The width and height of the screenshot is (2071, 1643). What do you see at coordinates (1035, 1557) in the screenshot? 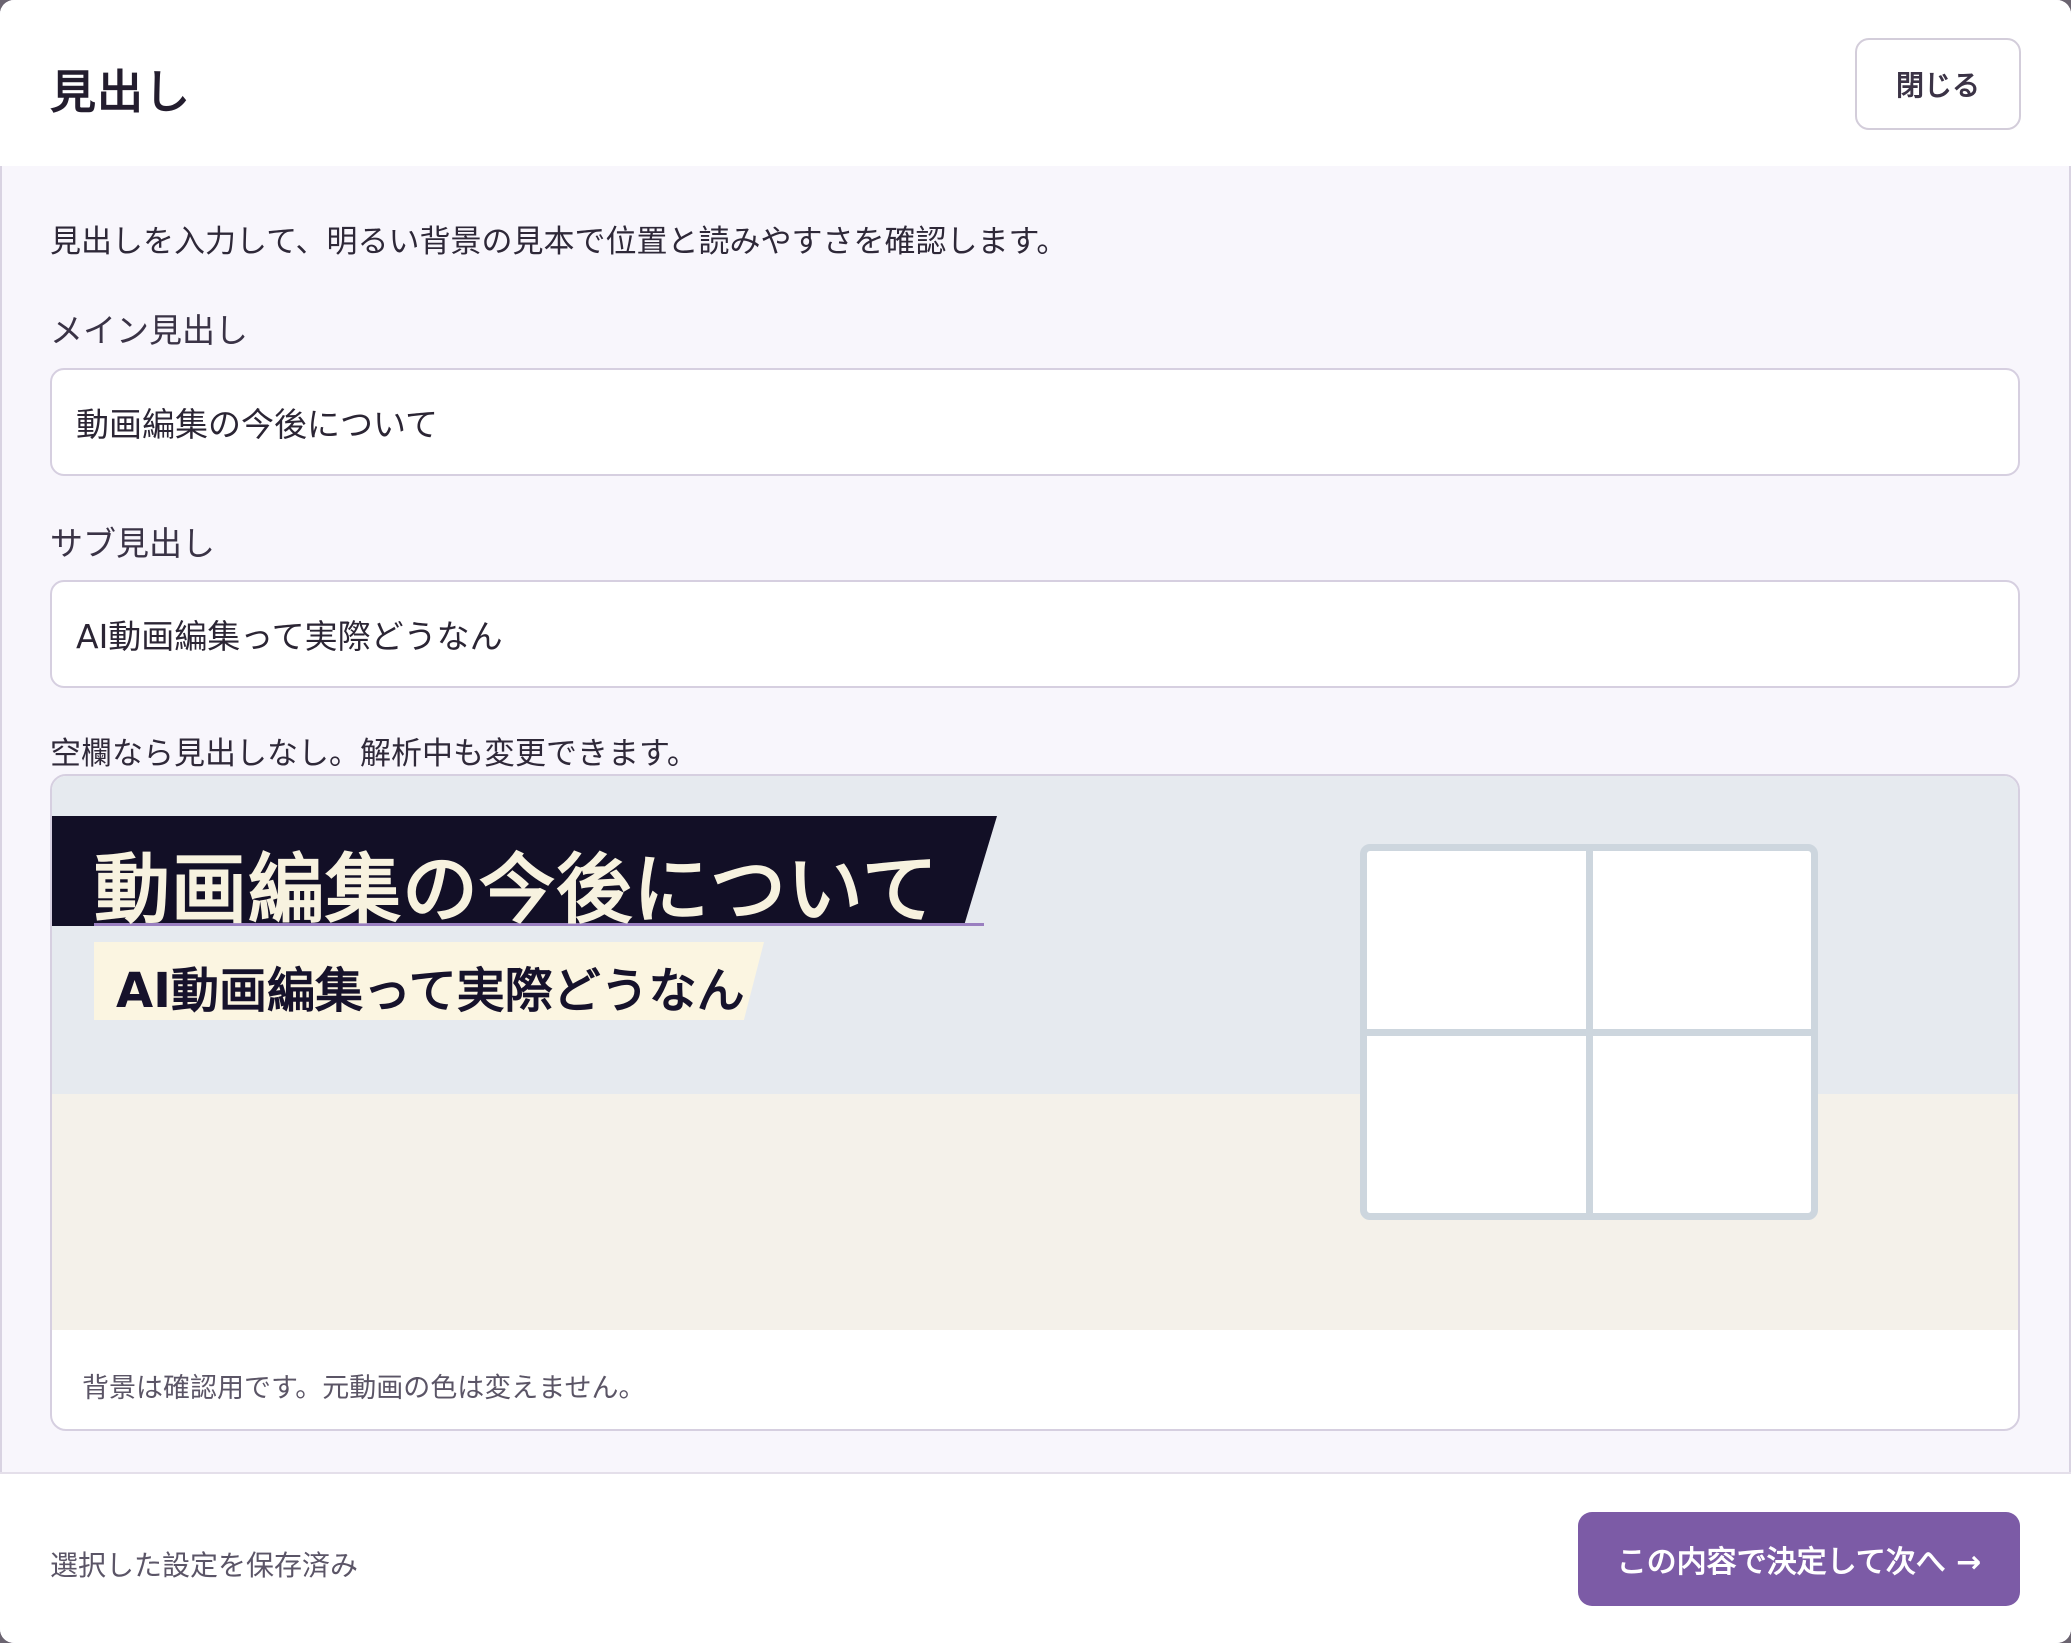
I see `dialog-footer: 選択した設定を保存済み この内容で決定して次へ →` at bounding box center [1035, 1557].